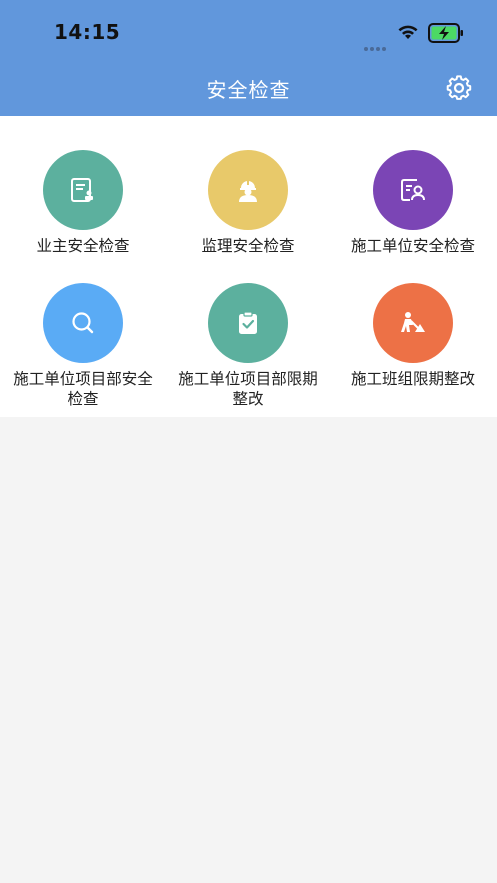 This screenshot has width=497, height=883. What do you see at coordinates (248, 58) in the screenshot?
I see `app-header: 14:15 安全检查` at bounding box center [248, 58].